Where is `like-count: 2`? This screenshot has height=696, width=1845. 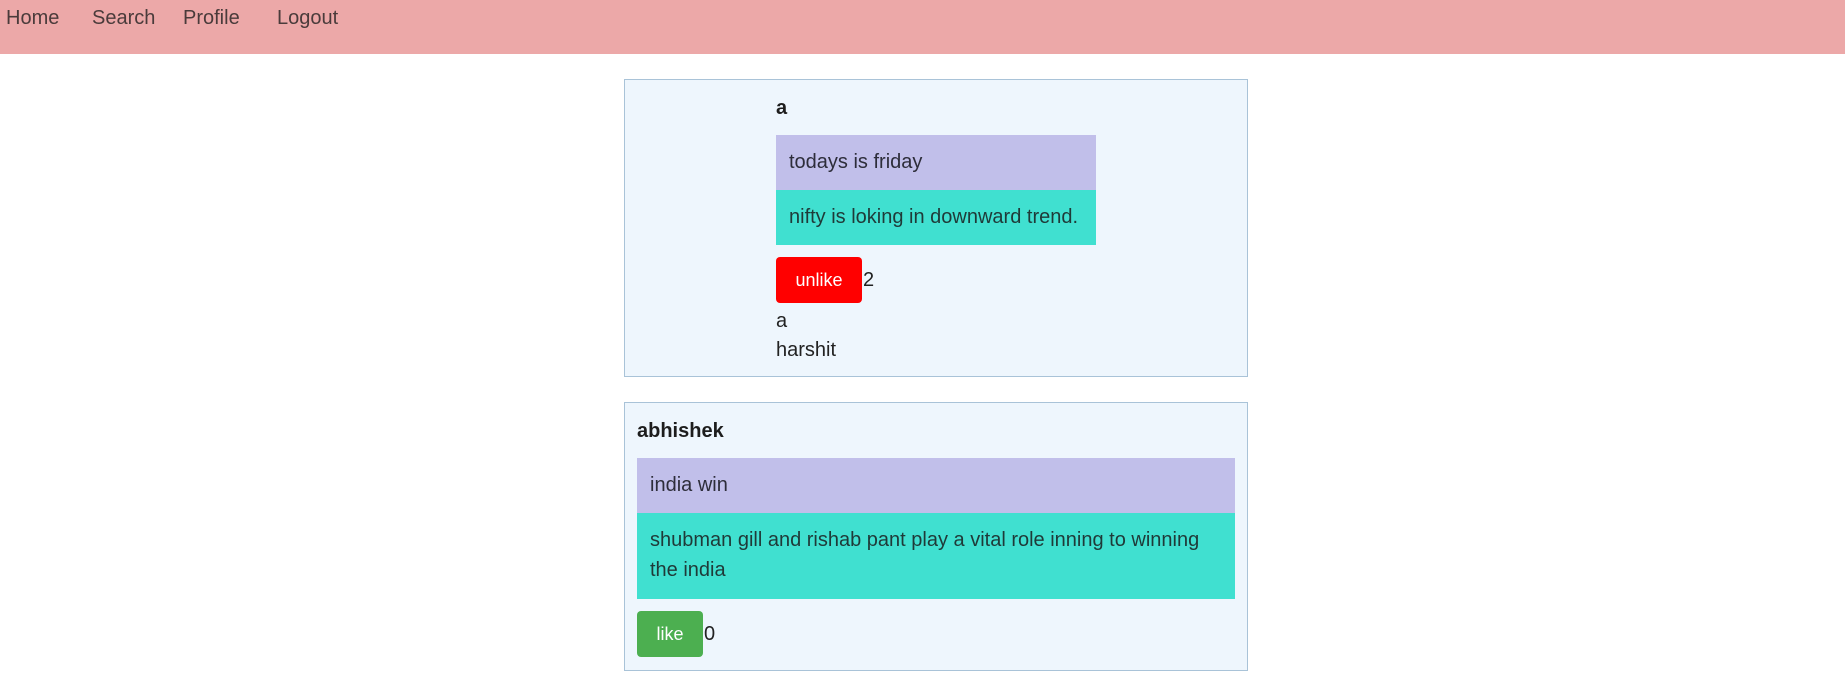 like-count: 2 is located at coordinates (869, 279).